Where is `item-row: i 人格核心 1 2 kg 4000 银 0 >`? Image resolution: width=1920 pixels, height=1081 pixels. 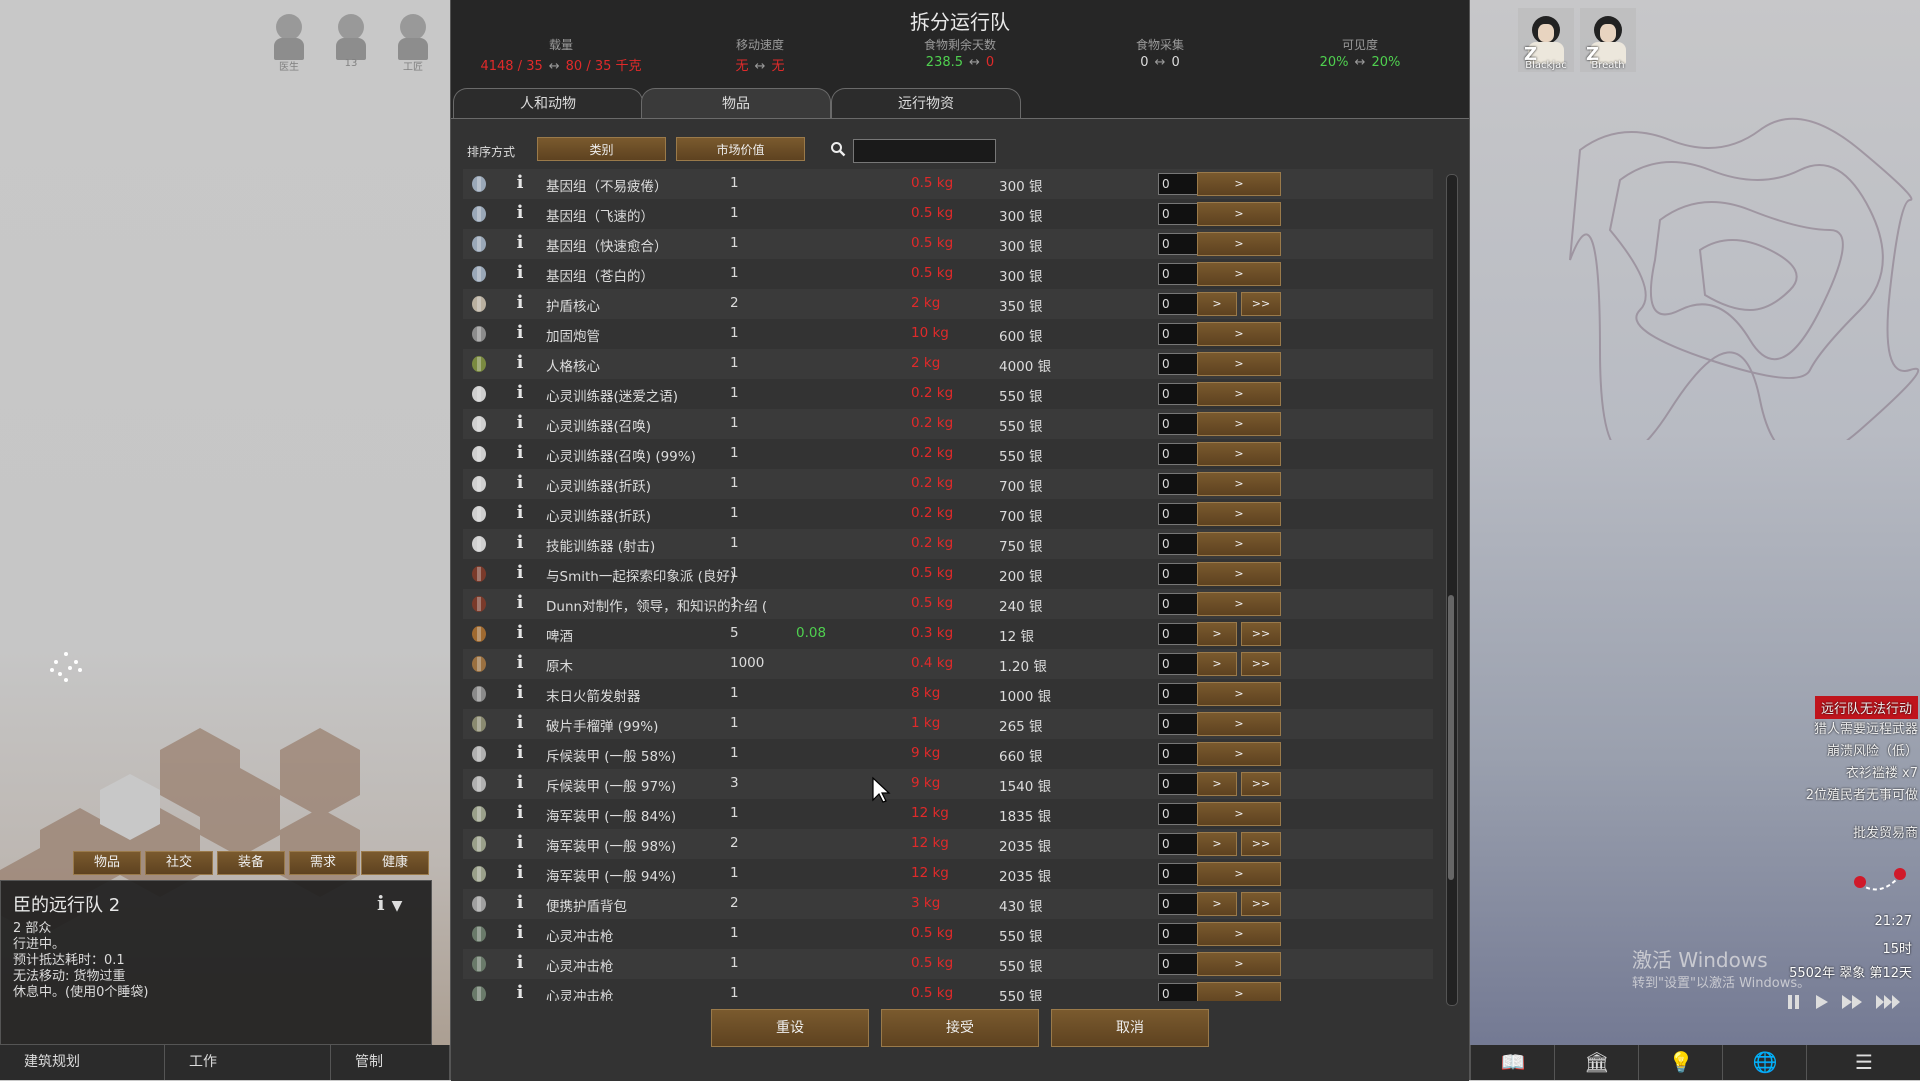
item-row: i 人格核心 1 2 kg 4000 银 0 > is located at coordinates (948, 364).